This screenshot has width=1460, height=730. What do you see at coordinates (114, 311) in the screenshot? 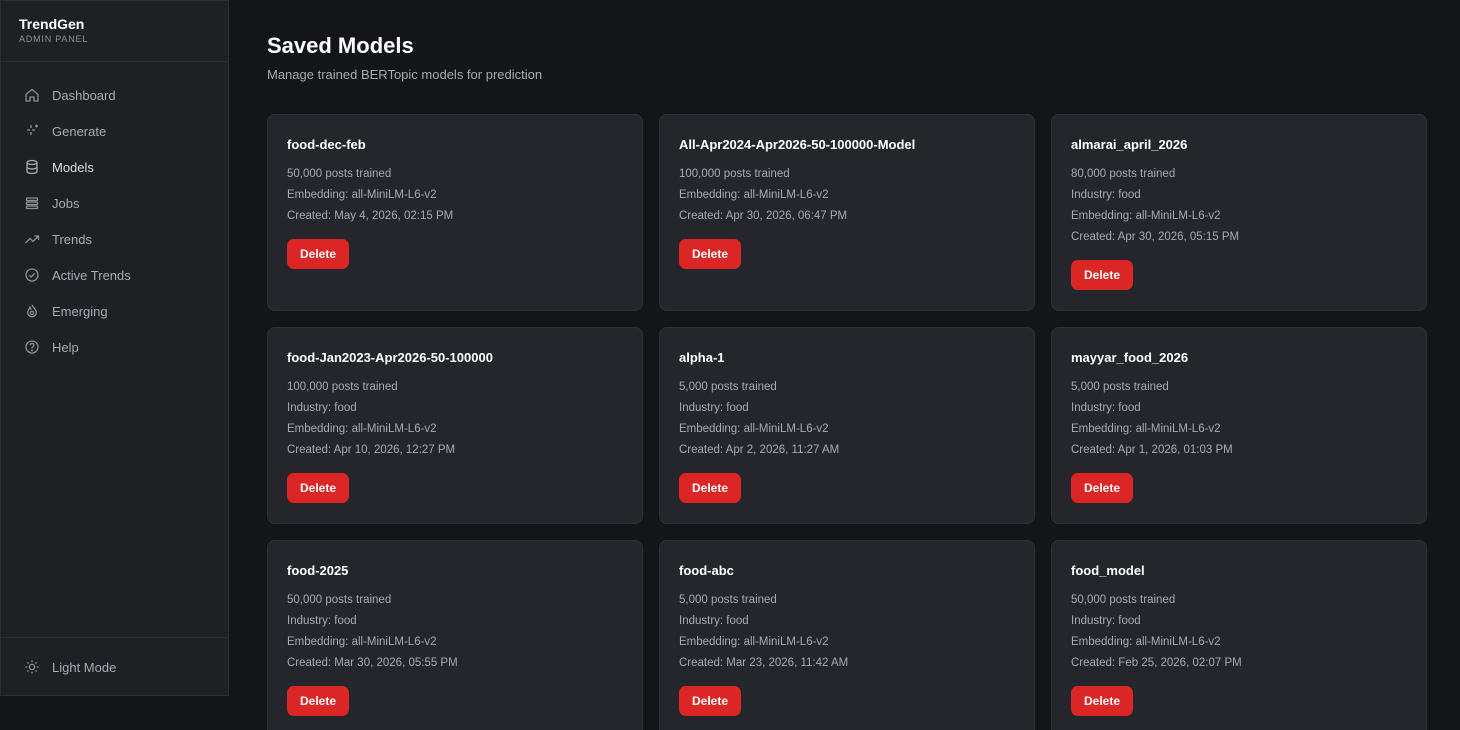
I see `sidebar-item-emerging: Emerging` at bounding box center [114, 311].